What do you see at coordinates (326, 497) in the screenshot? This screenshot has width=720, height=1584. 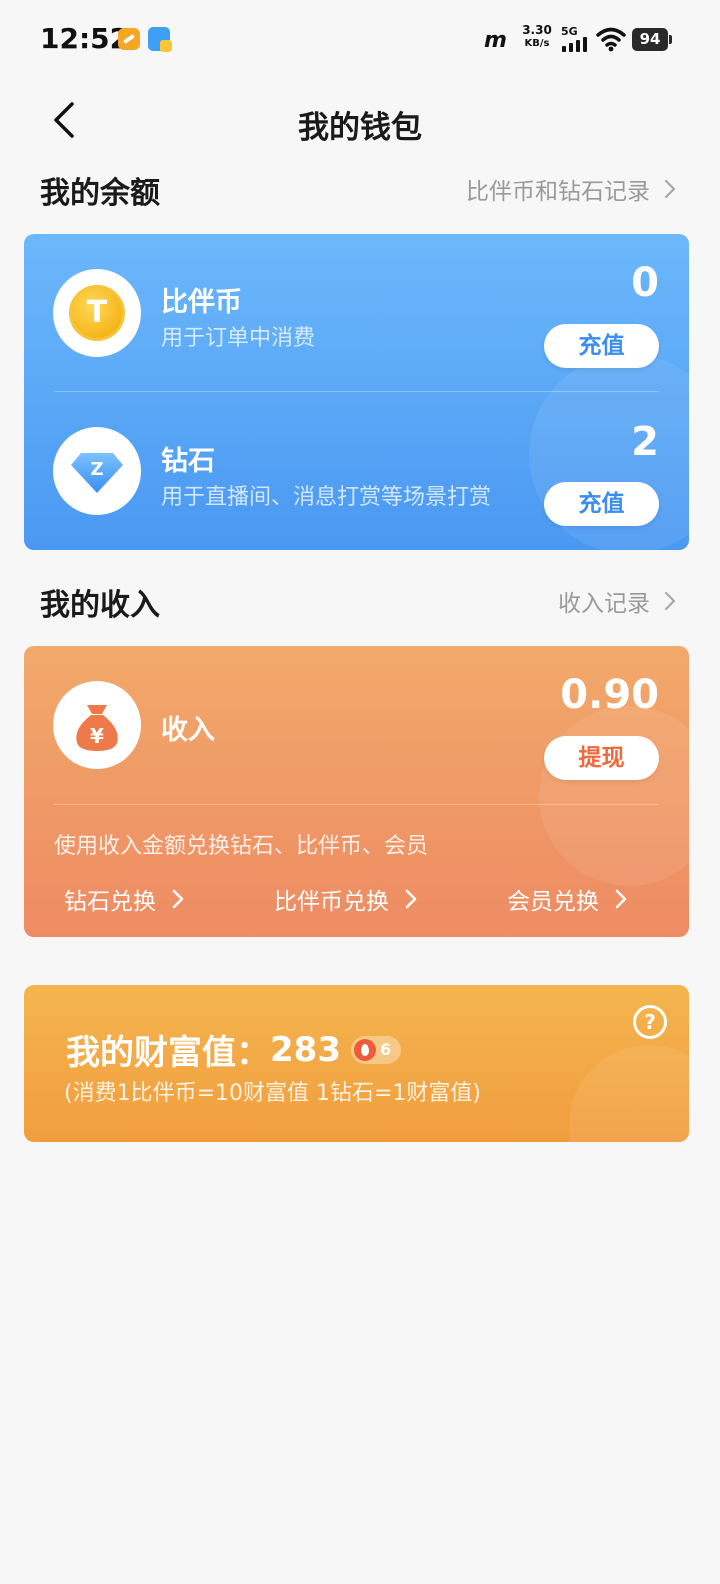 I see `diamond-subtitle: 用于直播间、消息打赏等场景打赏` at bounding box center [326, 497].